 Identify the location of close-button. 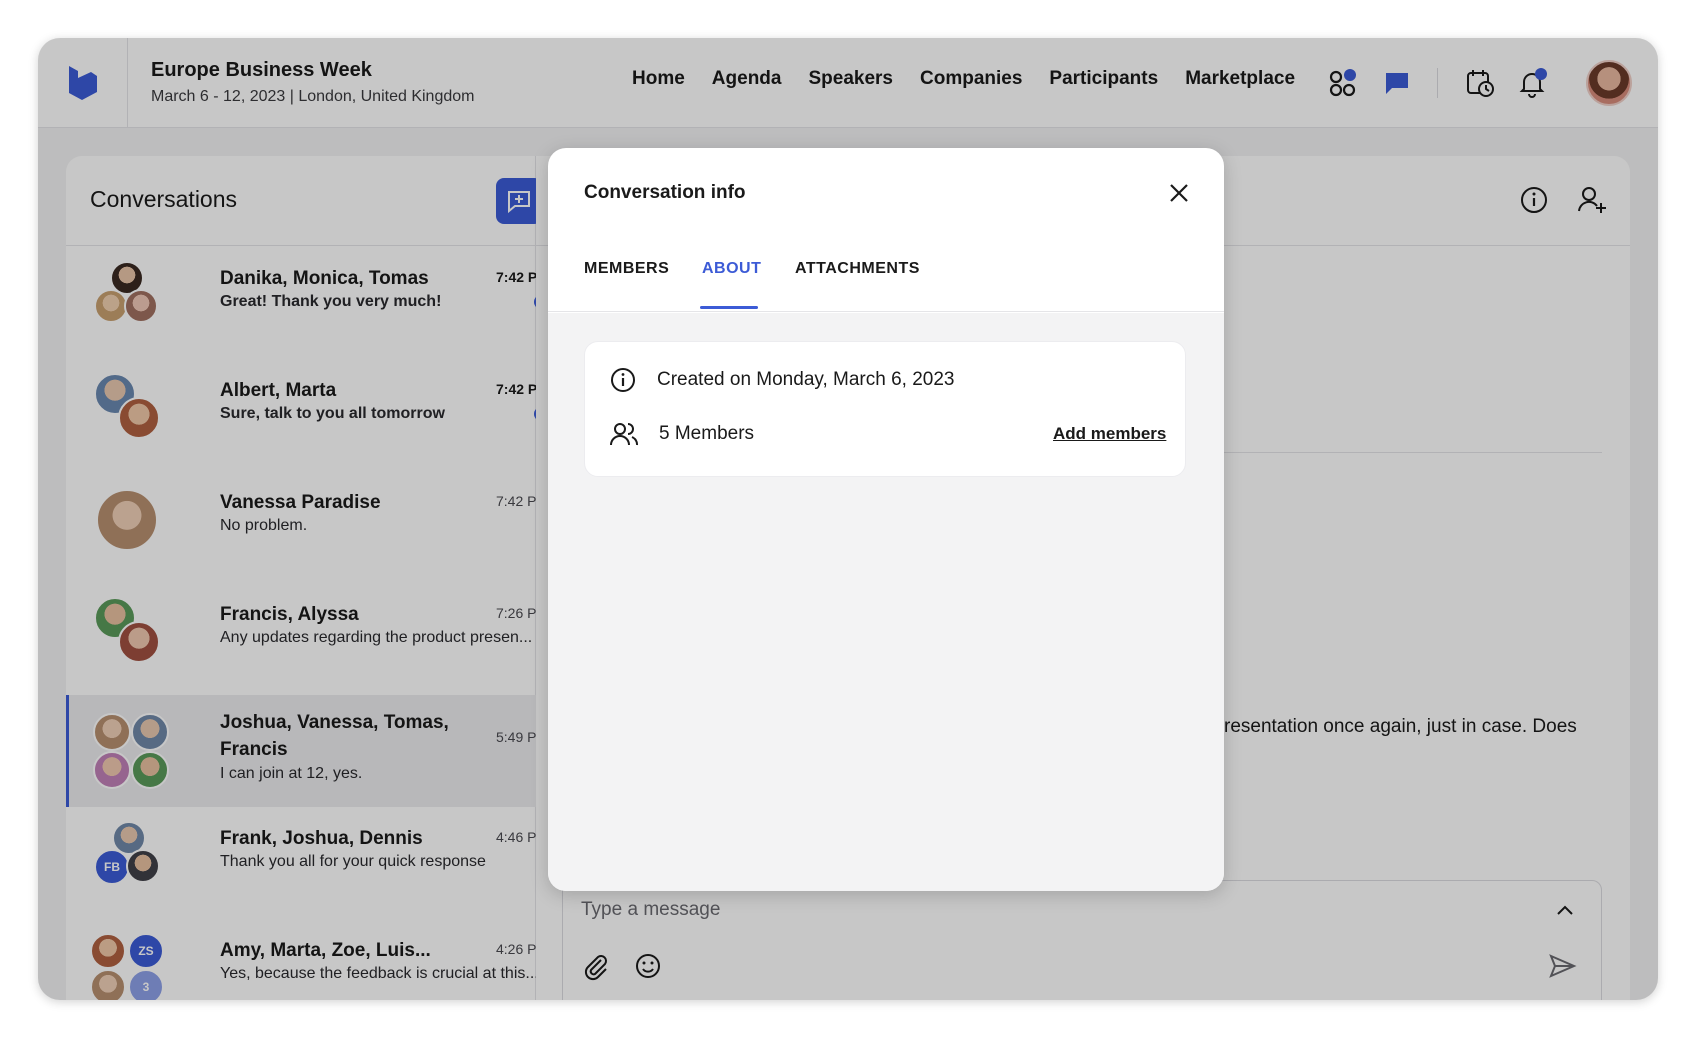
(1179, 193).